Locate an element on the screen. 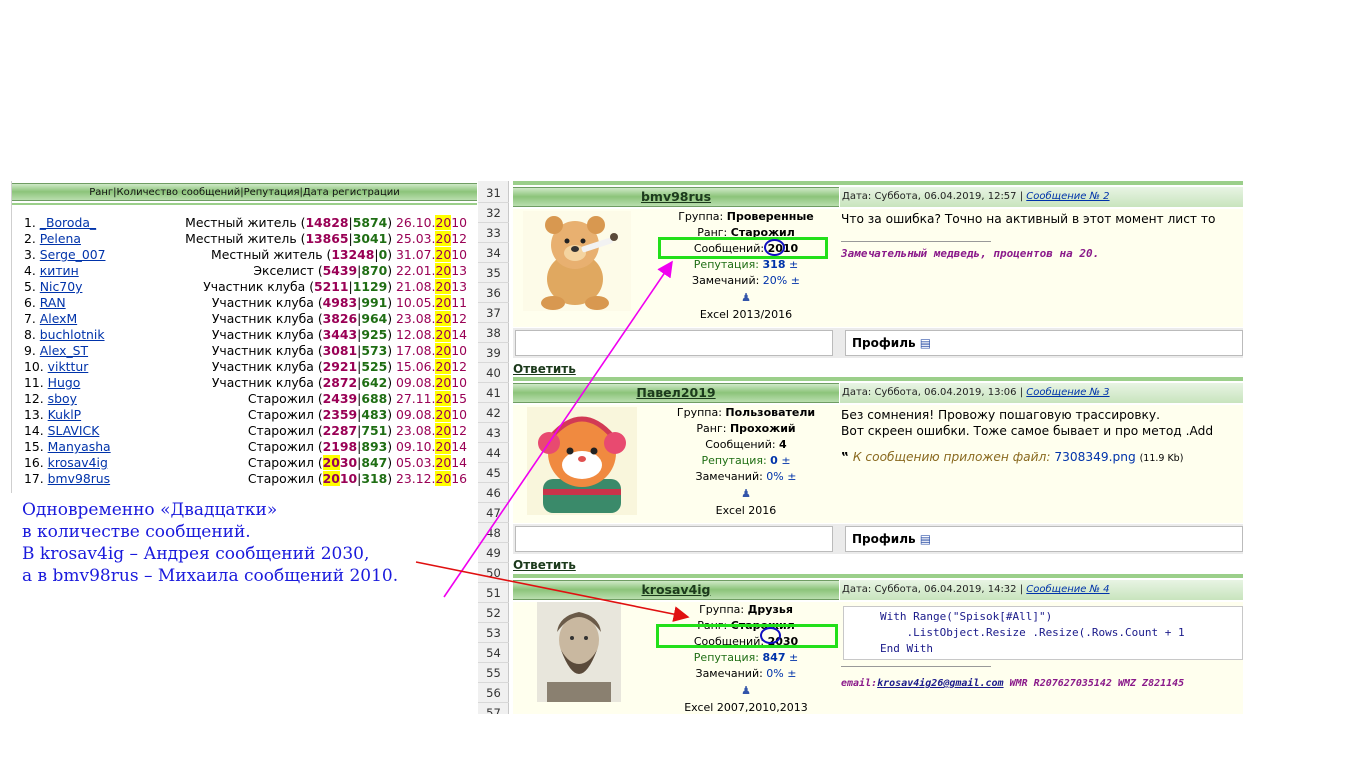 This screenshot has height=768, width=1360. row-header: 47 is located at coordinates (493, 513).